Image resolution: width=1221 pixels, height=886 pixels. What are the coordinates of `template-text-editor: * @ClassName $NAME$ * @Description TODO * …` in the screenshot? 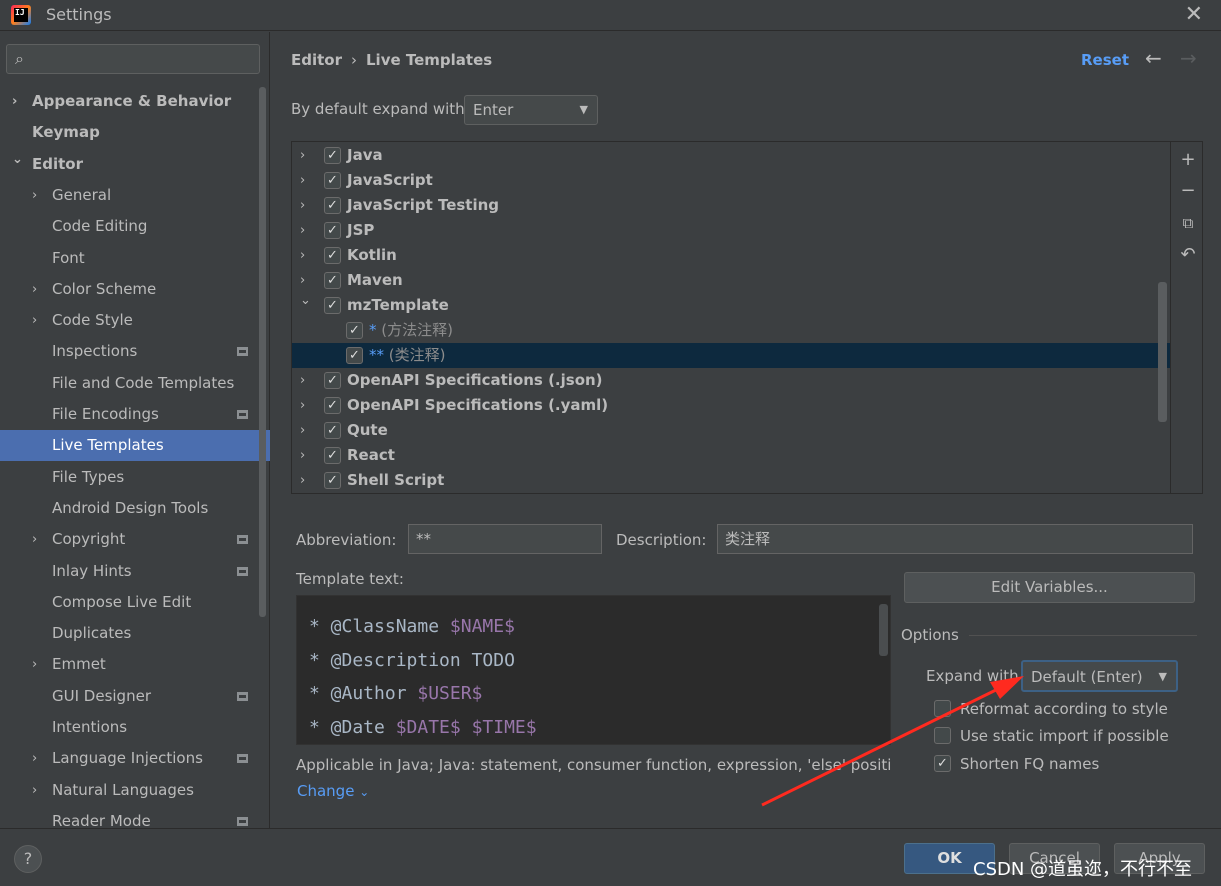 It's located at (593, 670).